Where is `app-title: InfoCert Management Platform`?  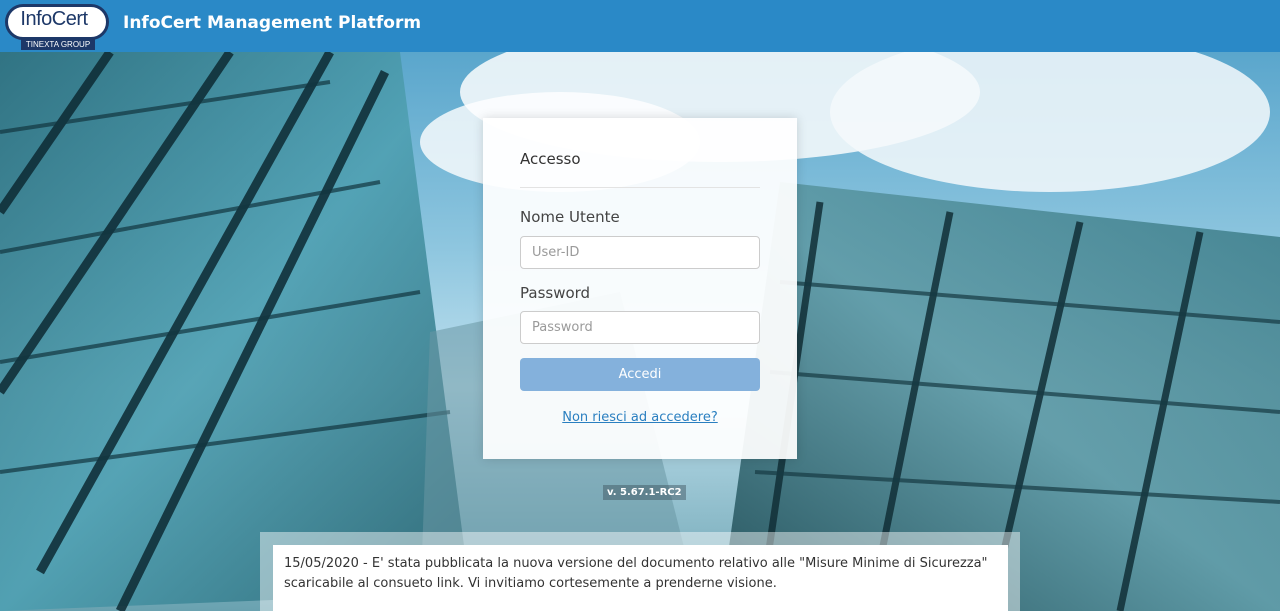 app-title: InfoCert Management Platform is located at coordinates (272, 23).